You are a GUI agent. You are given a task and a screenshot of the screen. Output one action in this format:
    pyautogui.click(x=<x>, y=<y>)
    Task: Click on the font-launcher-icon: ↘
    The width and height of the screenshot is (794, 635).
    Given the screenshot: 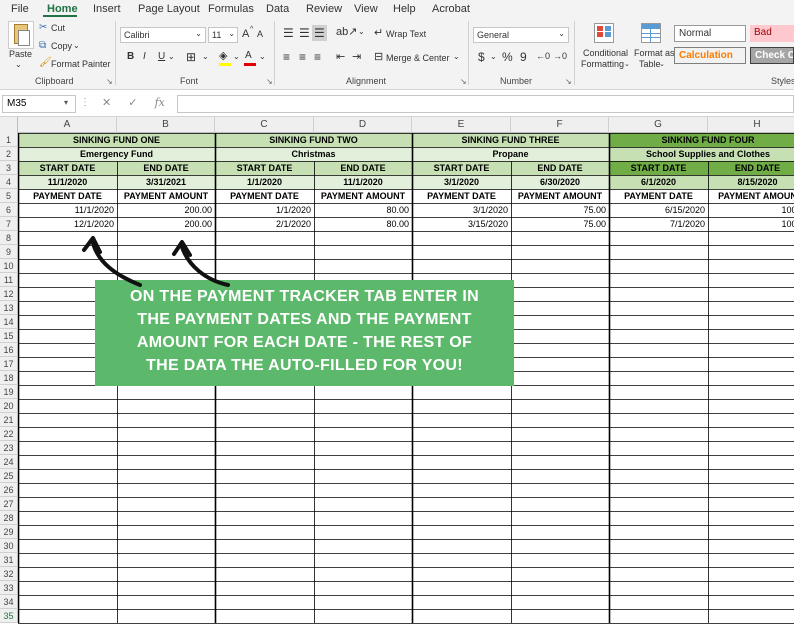 What is the action you would take?
    pyautogui.click(x=269, y=81)
    